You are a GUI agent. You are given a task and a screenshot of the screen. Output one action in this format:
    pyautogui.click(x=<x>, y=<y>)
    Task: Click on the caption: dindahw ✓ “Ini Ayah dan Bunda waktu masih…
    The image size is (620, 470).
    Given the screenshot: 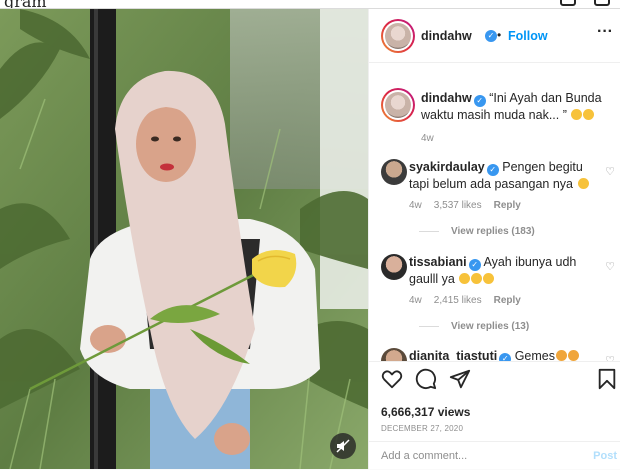 What is the action you would take?
    pyautogui.click(x=516, y=107)
    